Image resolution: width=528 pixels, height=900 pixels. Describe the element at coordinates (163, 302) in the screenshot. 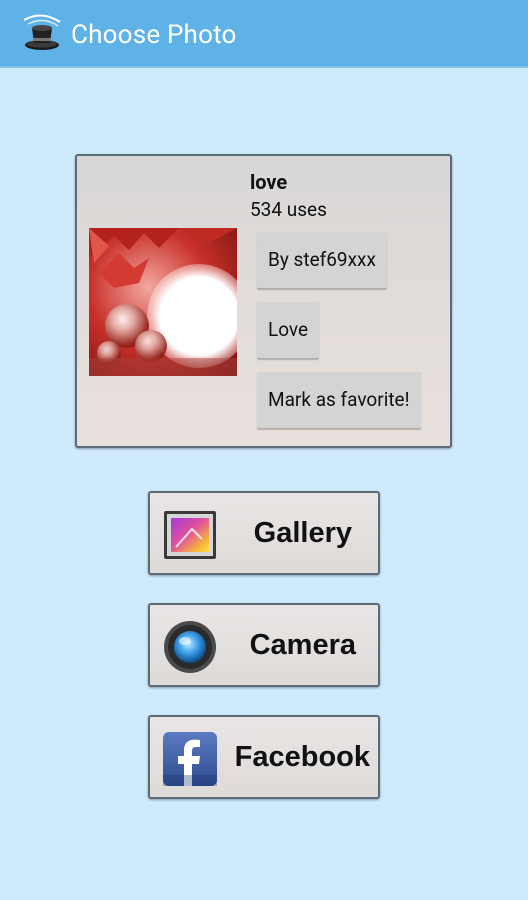

I see `photo-thumbnail` at that location.